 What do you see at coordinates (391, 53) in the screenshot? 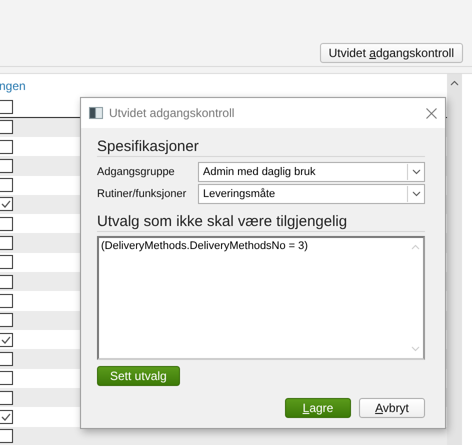
I see `extended-access-button: Utvidet adgangskontroll` at bounding box center [391, 53].